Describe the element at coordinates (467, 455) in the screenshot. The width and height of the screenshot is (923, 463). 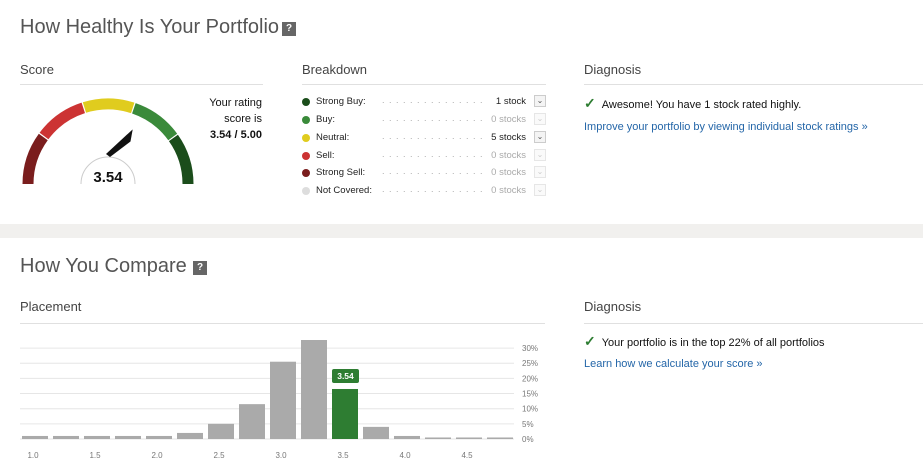
I see `x-tick-label: 4.5` at that location.